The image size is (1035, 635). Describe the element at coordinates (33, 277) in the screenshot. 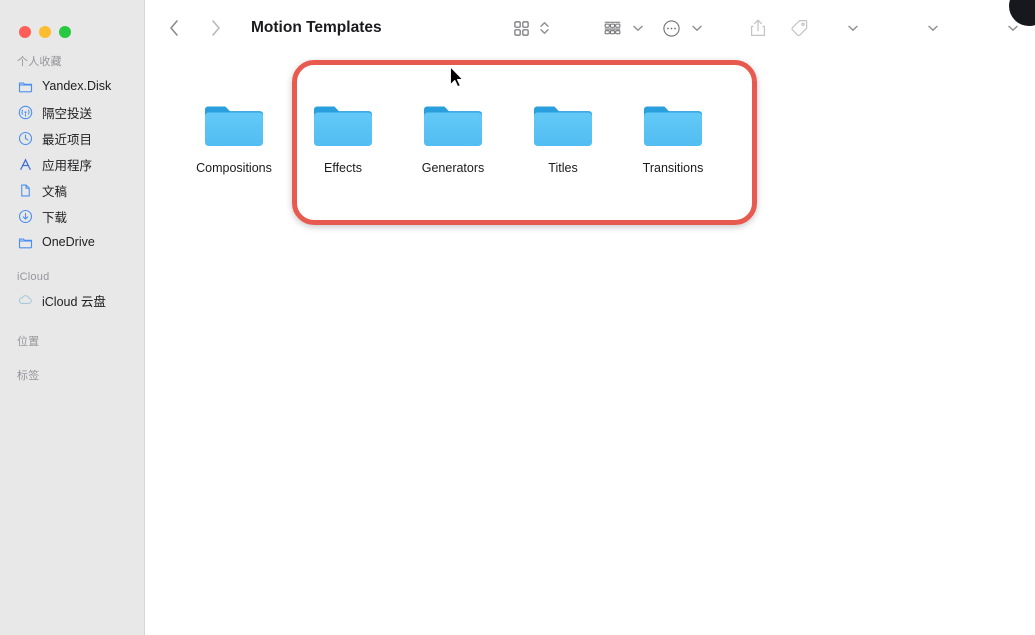

I see `sidebar-section-icloud-header: iCloud` at that location.